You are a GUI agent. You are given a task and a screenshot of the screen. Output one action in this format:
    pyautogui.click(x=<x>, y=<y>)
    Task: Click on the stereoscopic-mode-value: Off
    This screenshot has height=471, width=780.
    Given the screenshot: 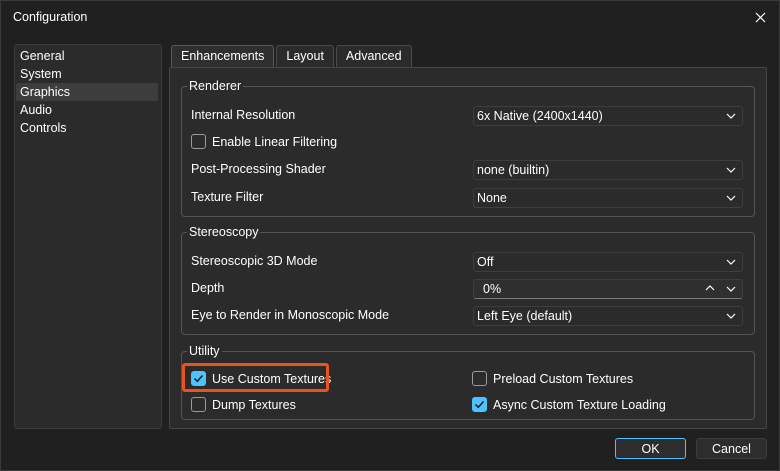 What is the action you would take?
    pyautogui.click(x=485, y=262)
    